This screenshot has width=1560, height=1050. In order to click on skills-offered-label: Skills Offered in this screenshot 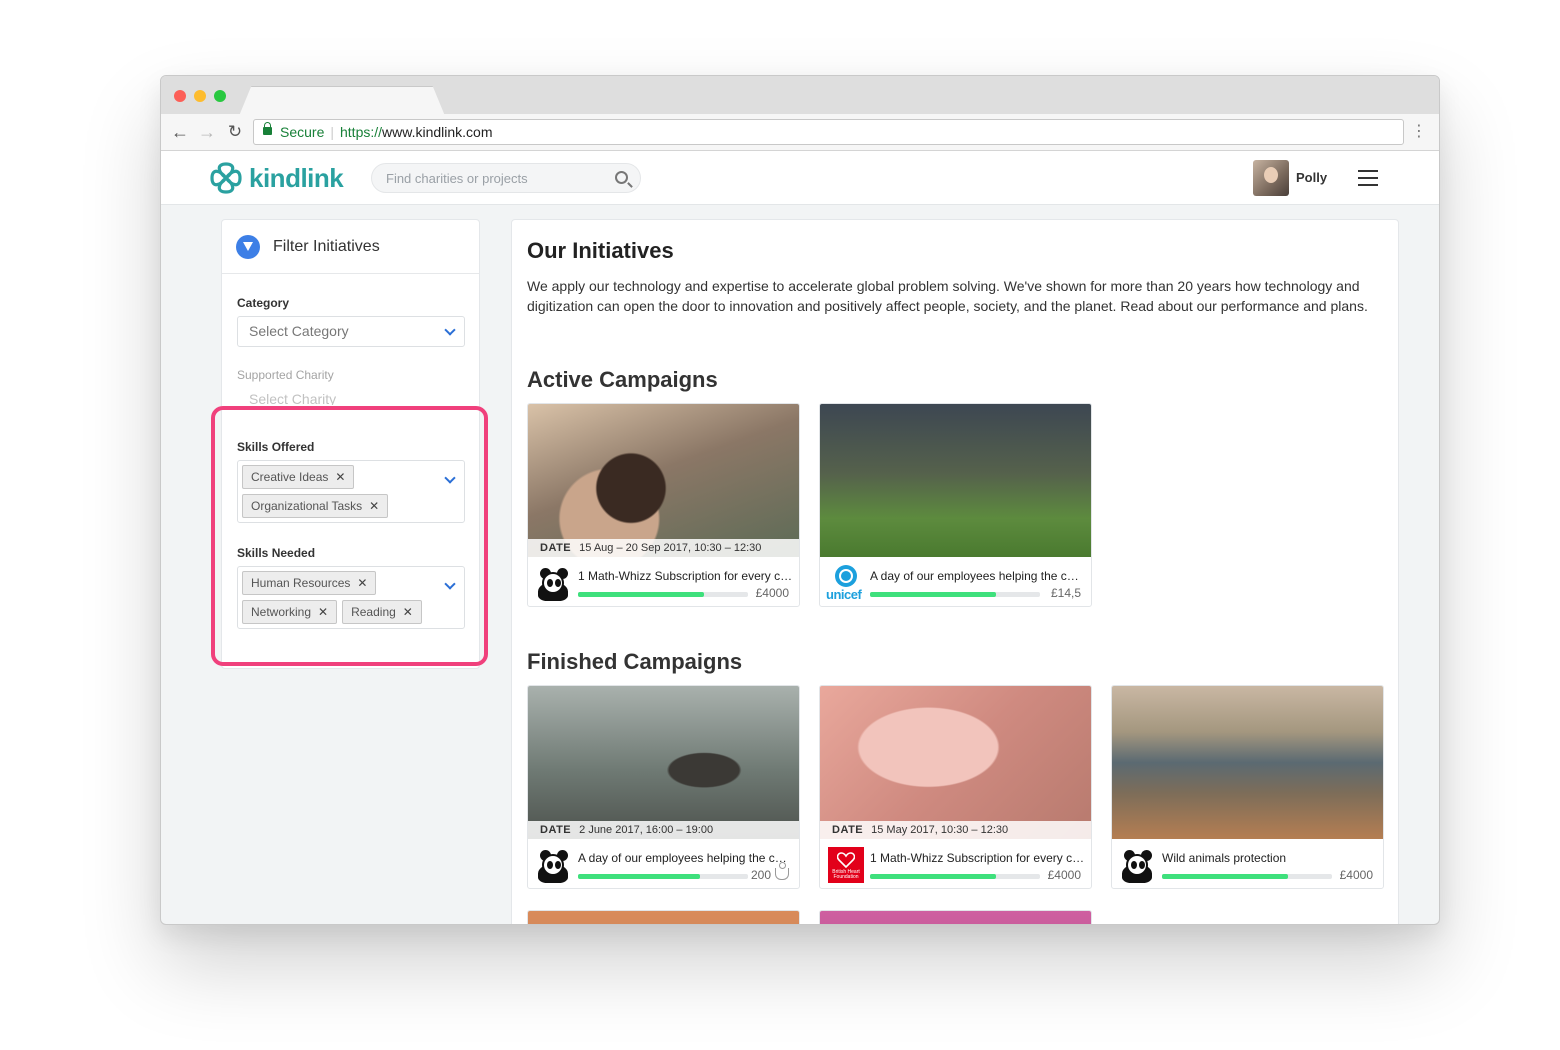, I will do `click(276, 447)`.